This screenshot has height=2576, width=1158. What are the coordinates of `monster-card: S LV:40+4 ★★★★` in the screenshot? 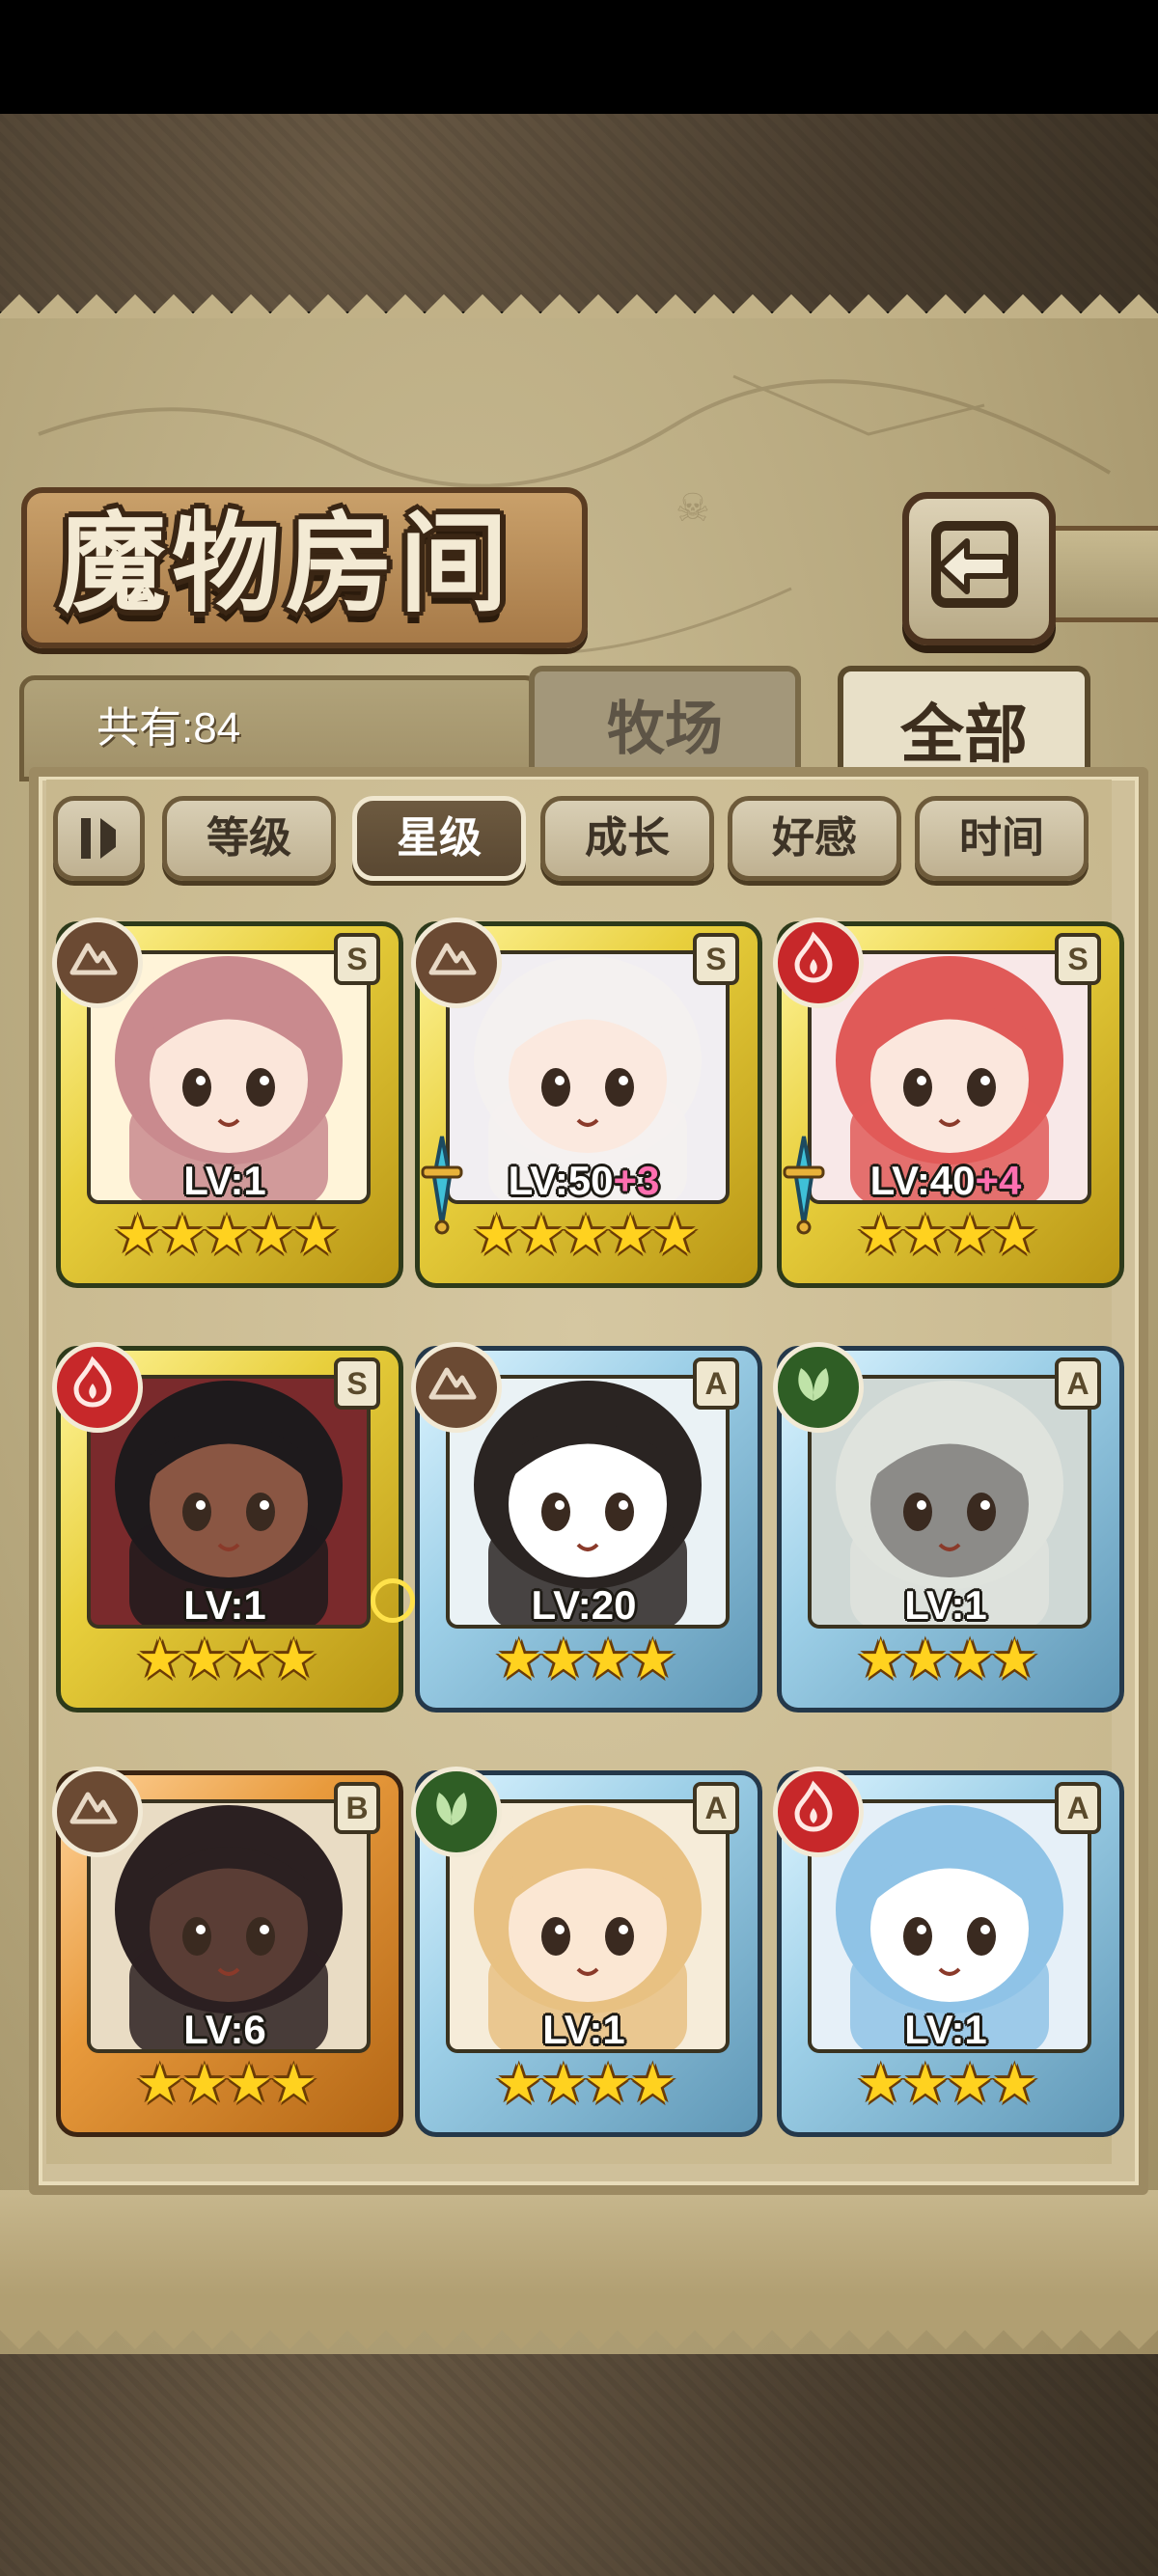 It's located at (948, 1103).